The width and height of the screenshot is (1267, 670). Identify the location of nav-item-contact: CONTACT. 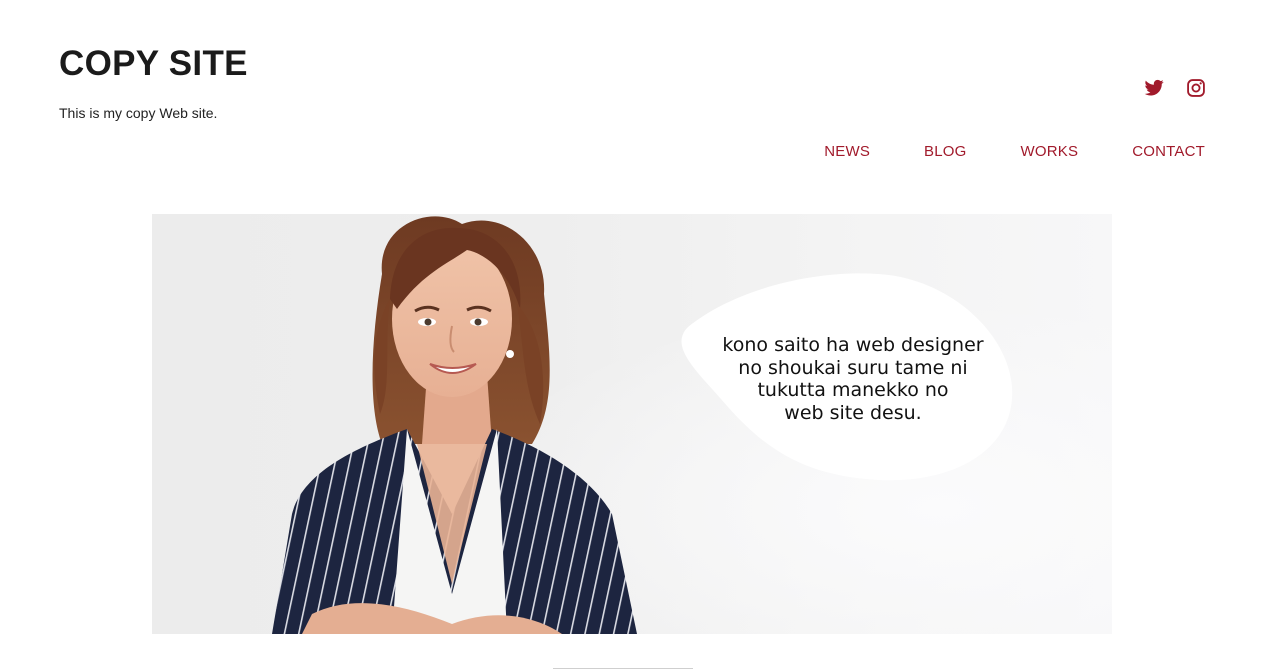
(1168, 151).